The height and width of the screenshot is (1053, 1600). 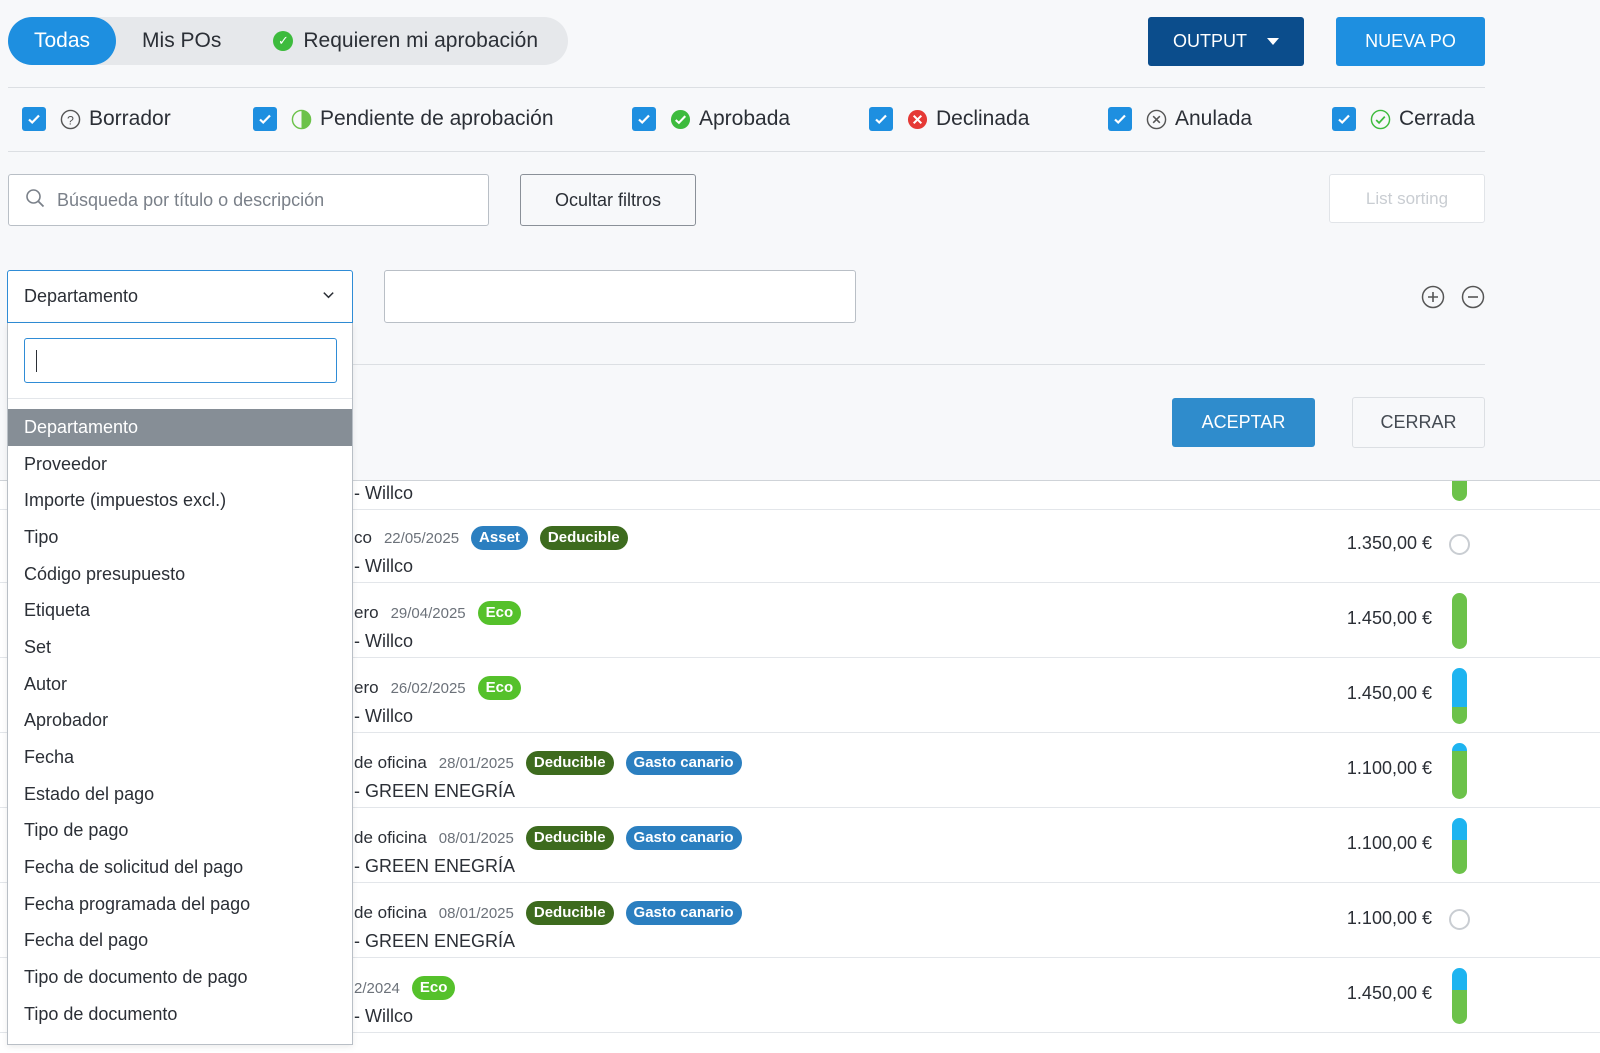 I want to click on x-circle-outline-icon, so click(x=1156, y=119).